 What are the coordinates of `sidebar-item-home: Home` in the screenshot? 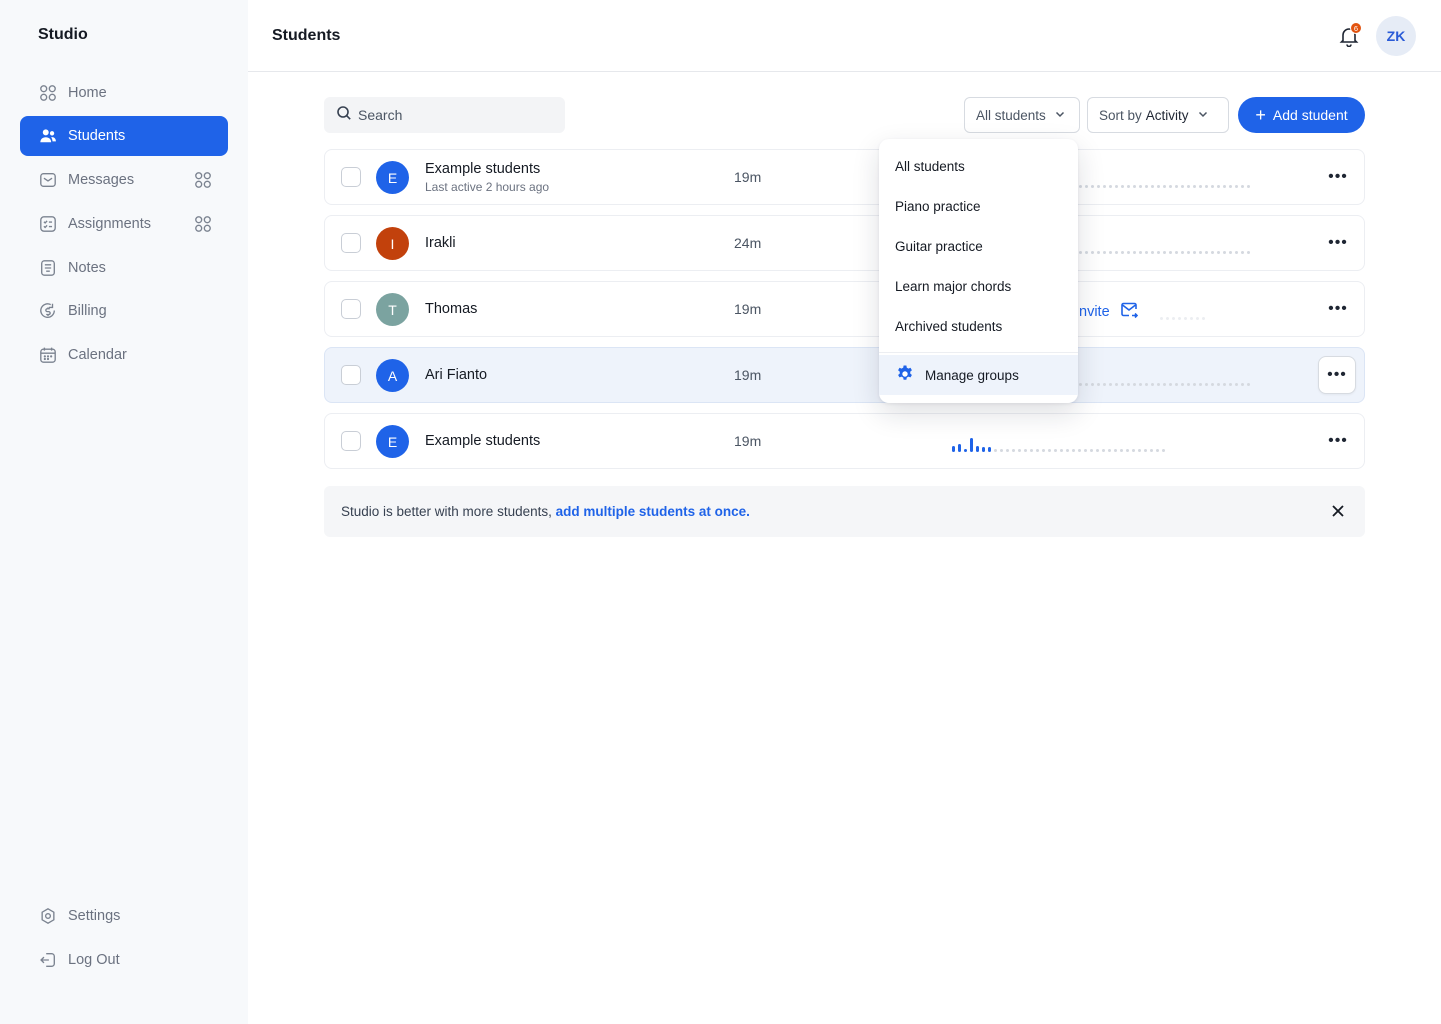 It's located at (124, 93).